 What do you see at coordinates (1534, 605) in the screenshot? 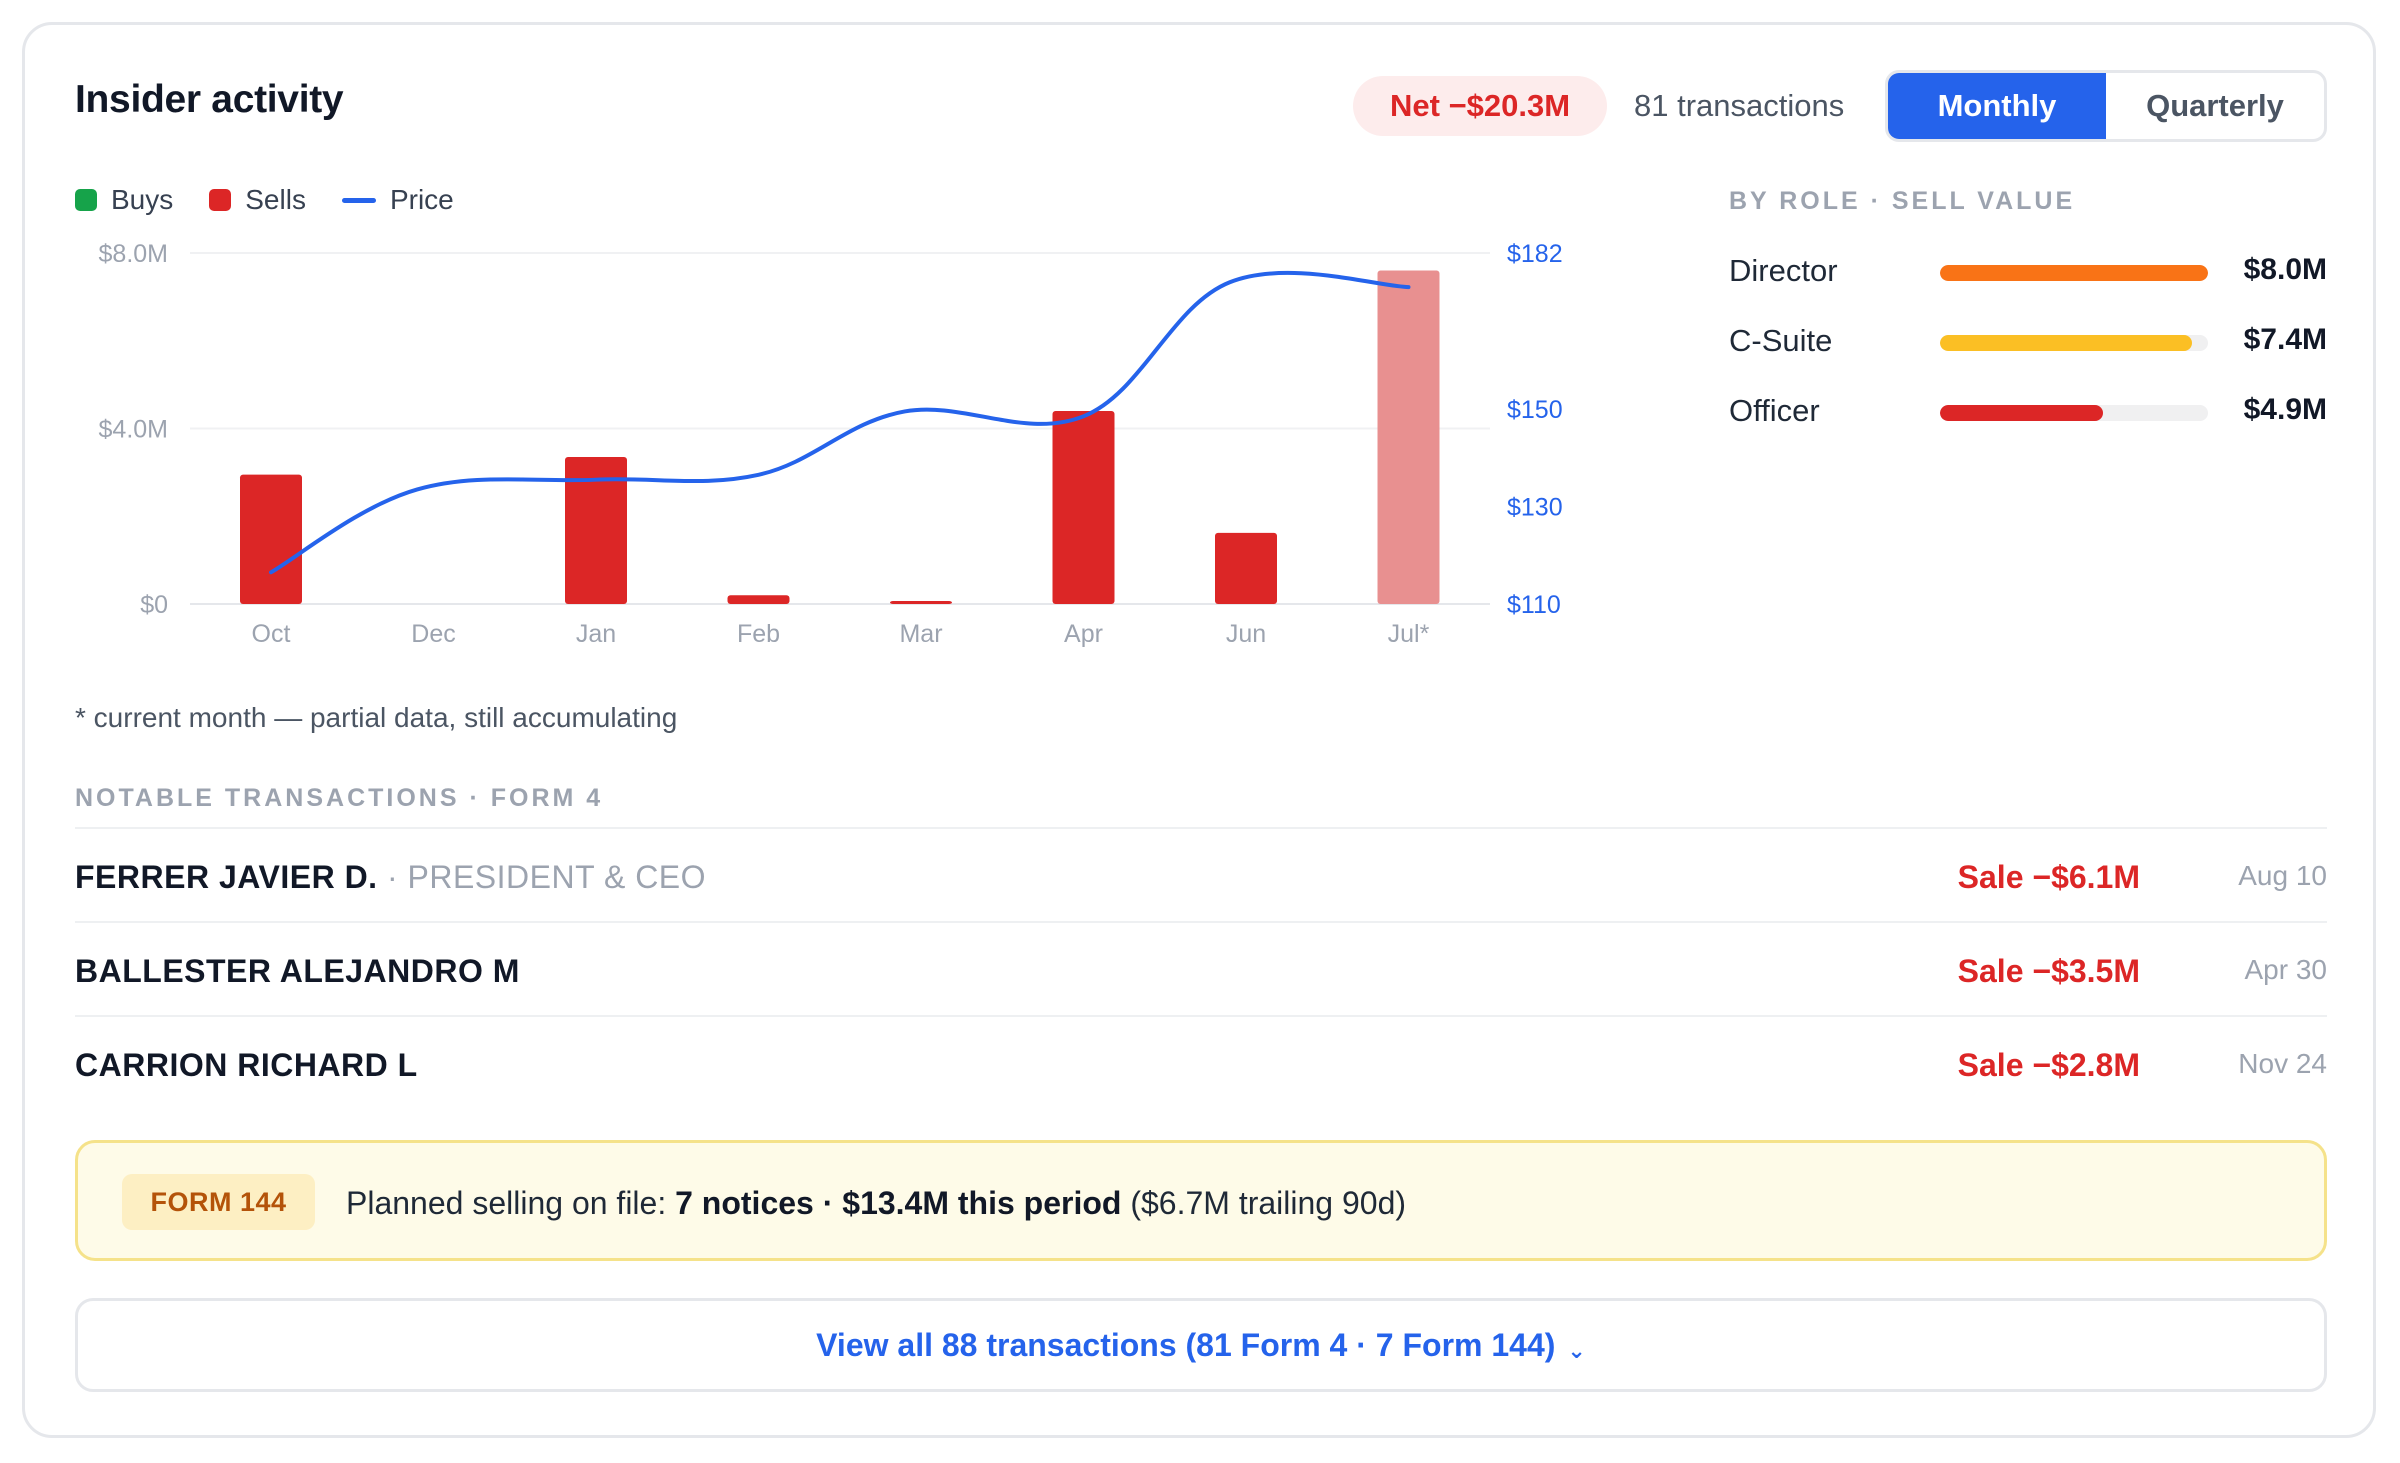
I see `right-axis-tick-label: $110` at bounding box center [1534, 605].